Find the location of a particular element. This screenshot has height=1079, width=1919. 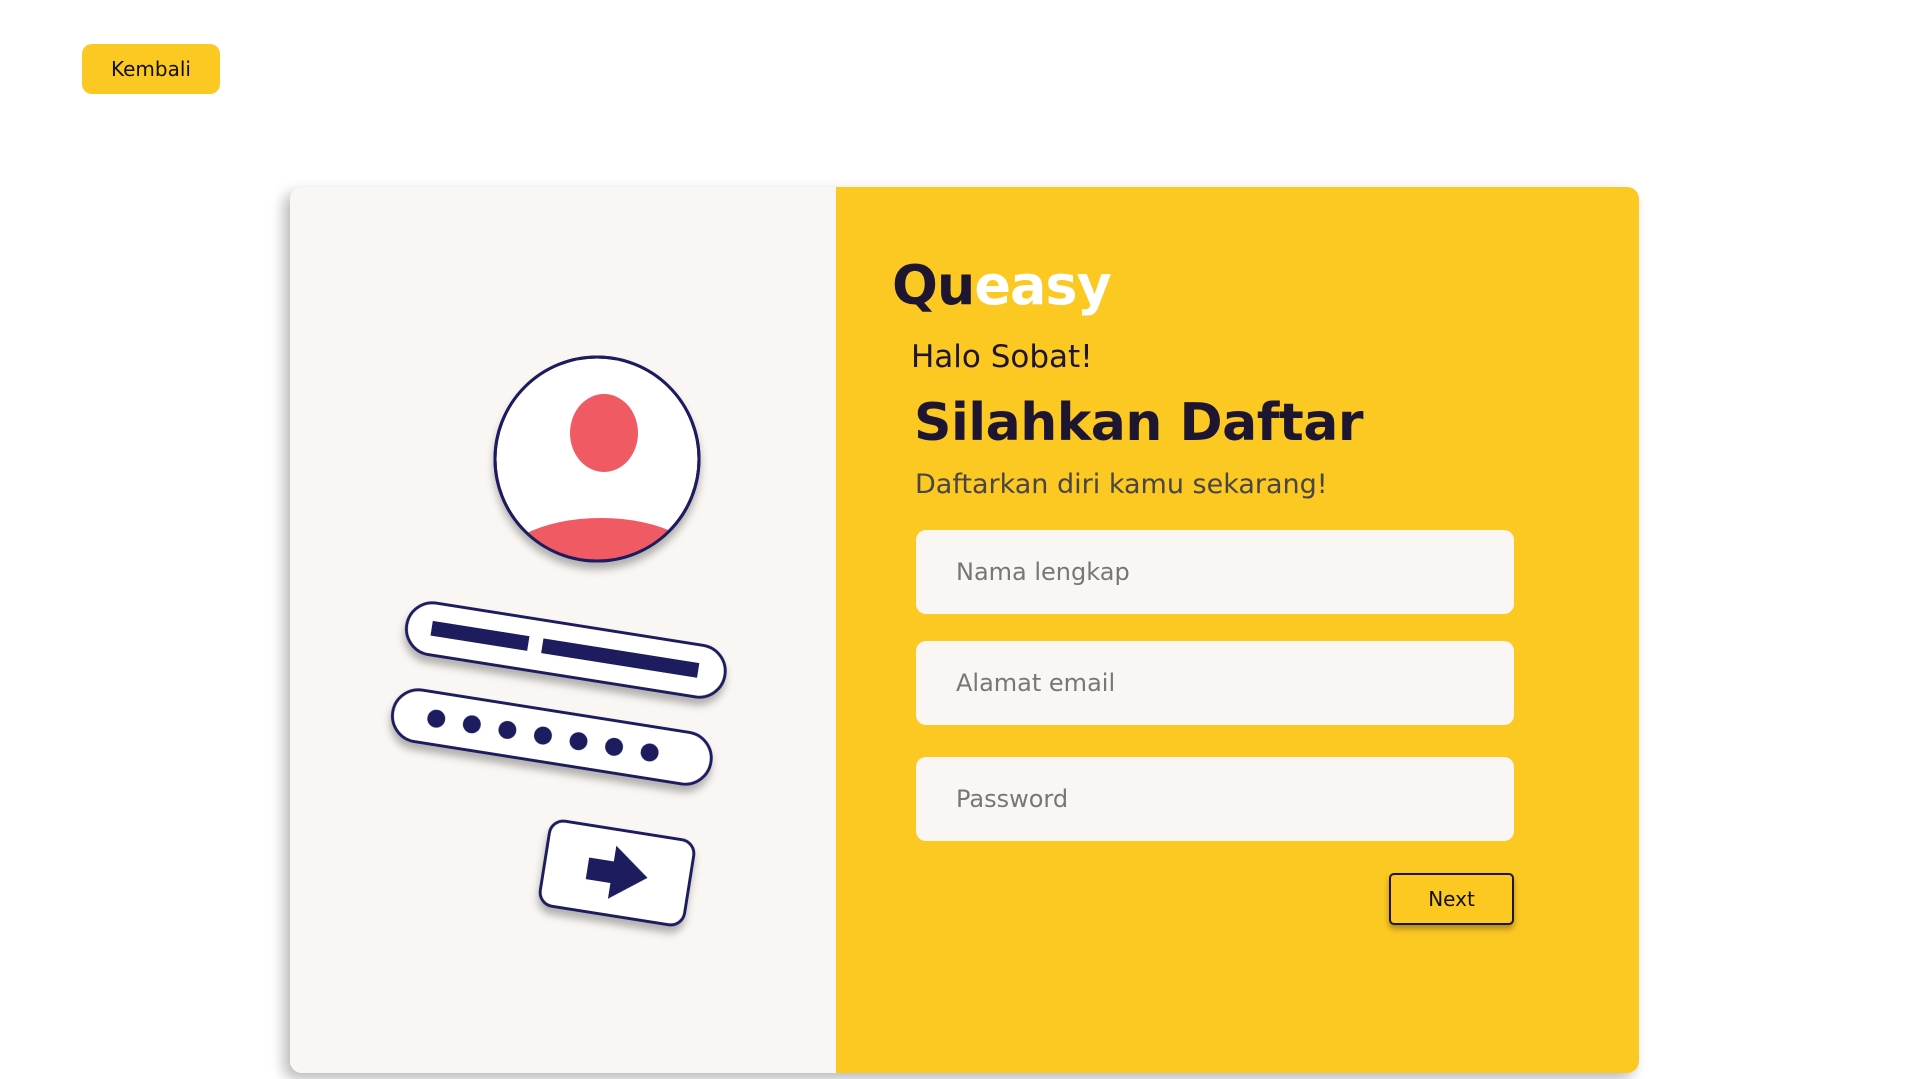

next-button: Next is located at coordinates (1451, 899).